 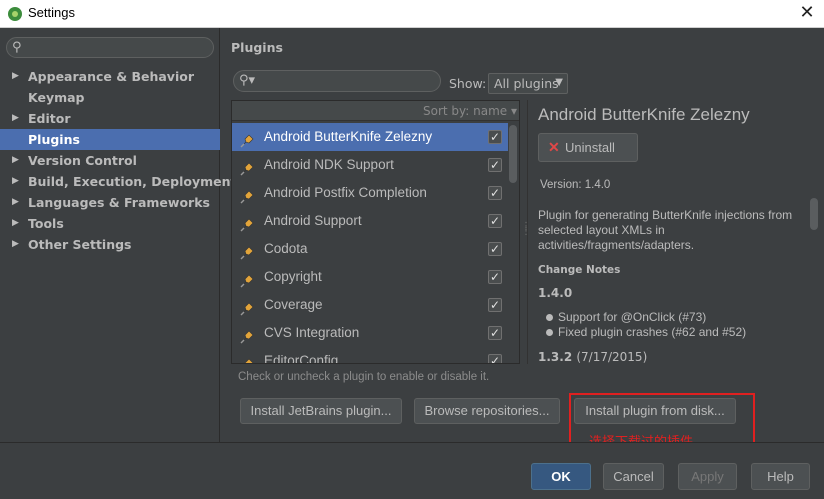 I want to click on cancel-button: Cancel, so click(x=633, y=476).